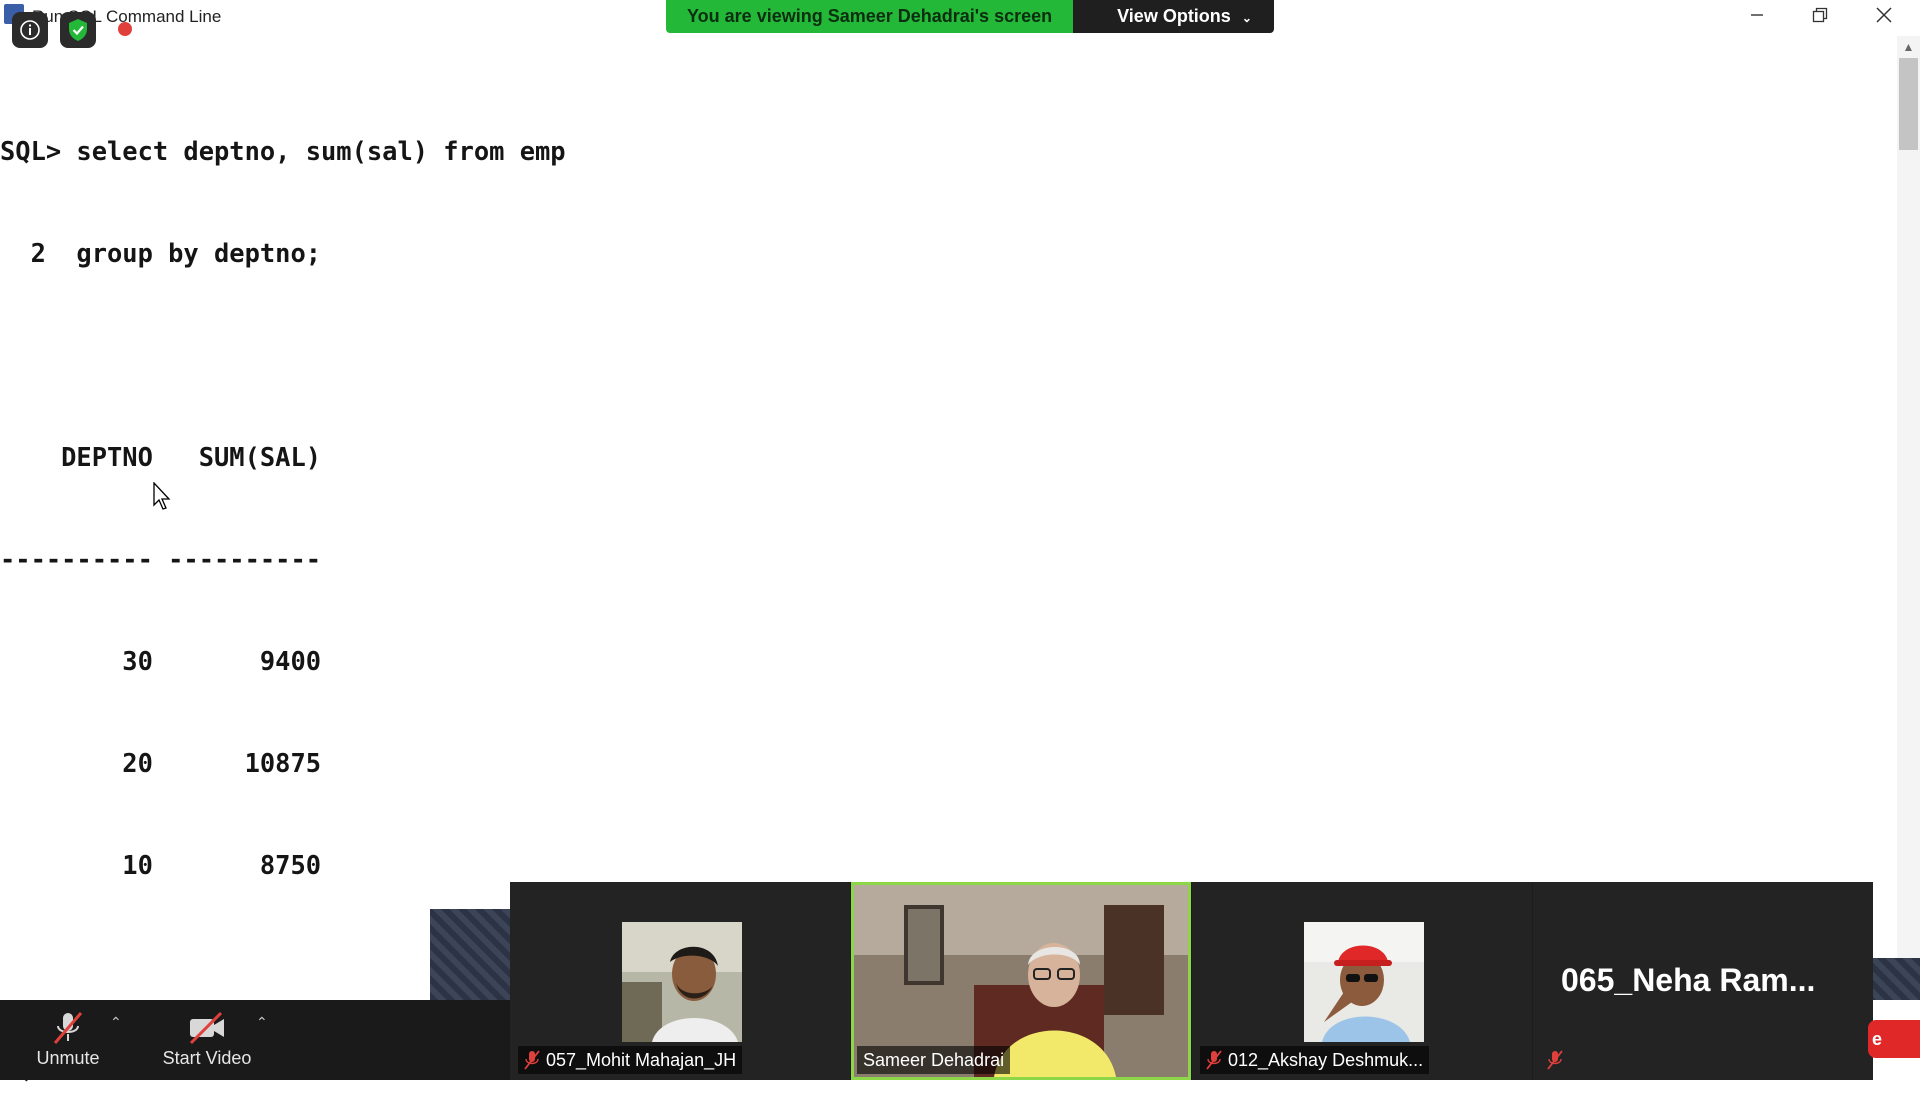  I want to click on participant-tile: 057_Mohit Mahajan_JH, so click(680, 981).